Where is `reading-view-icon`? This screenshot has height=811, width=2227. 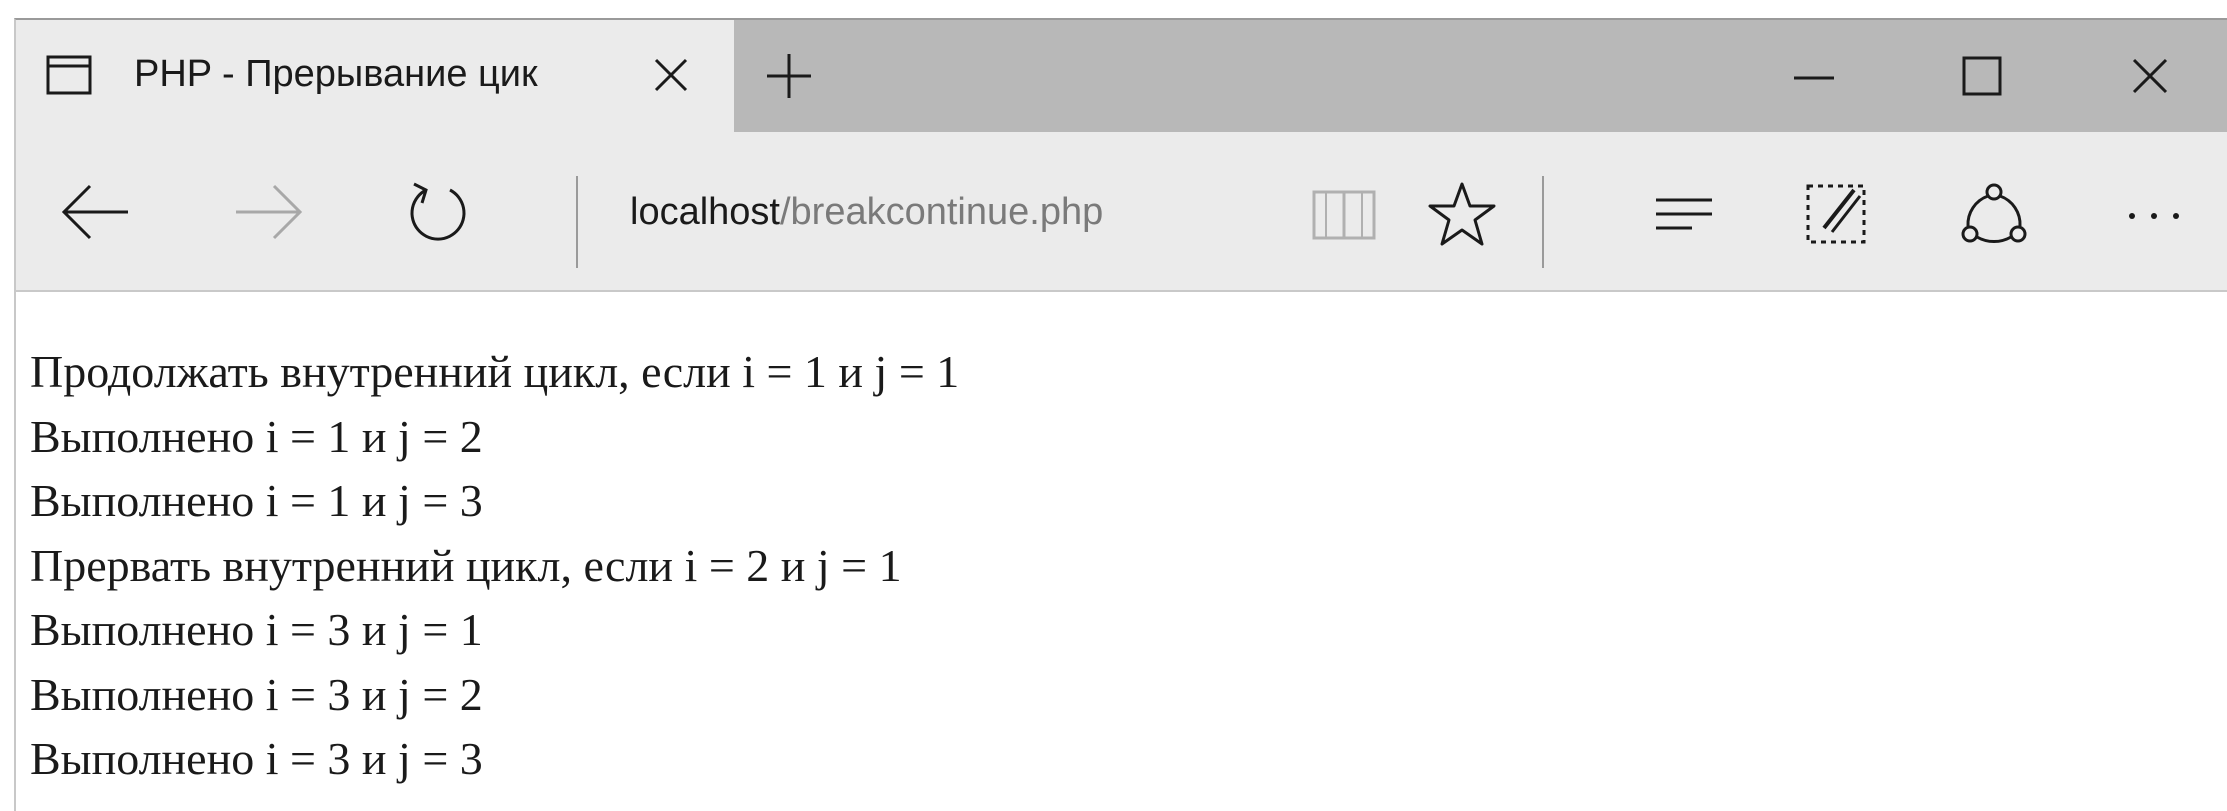 reading-view-icon is located at coordinates (1344, 214).